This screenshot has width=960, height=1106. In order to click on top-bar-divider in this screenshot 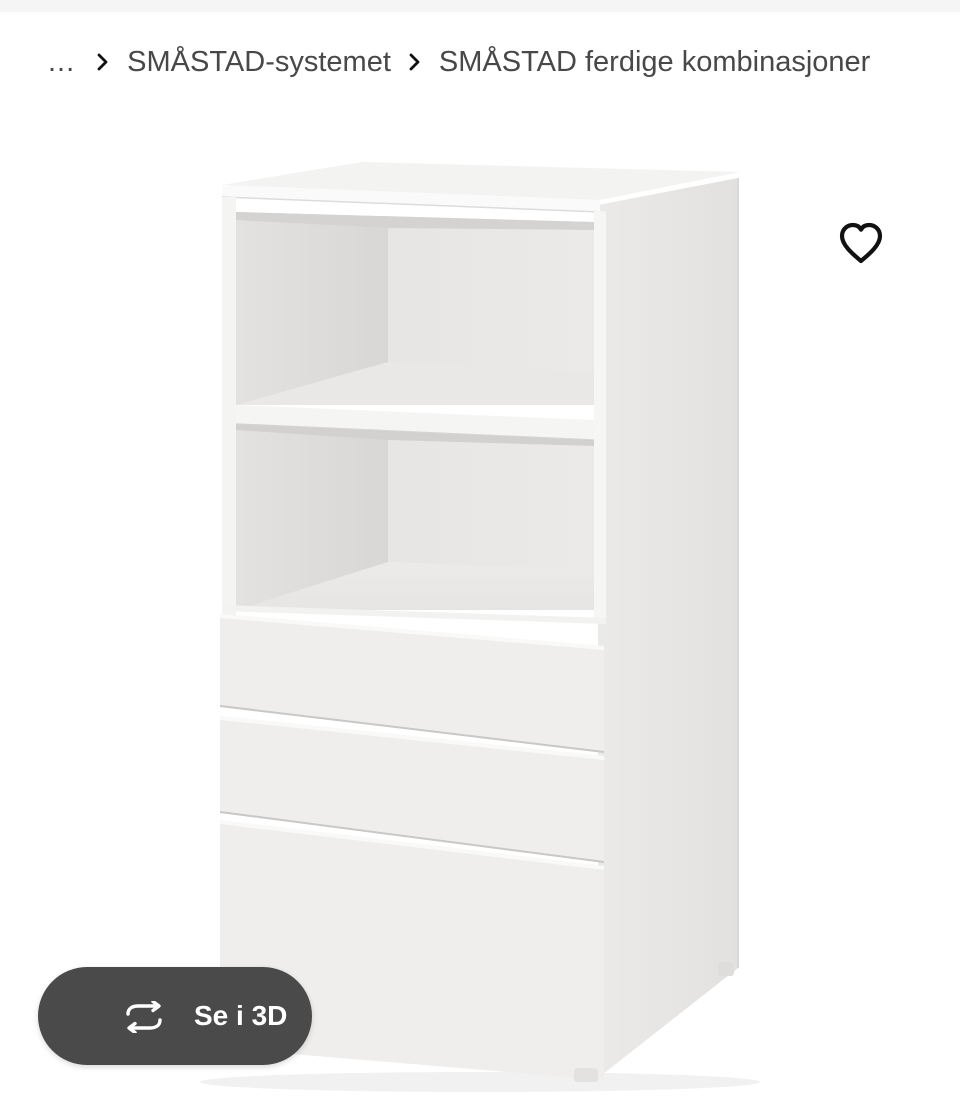, I will do `click(480, 6)`.